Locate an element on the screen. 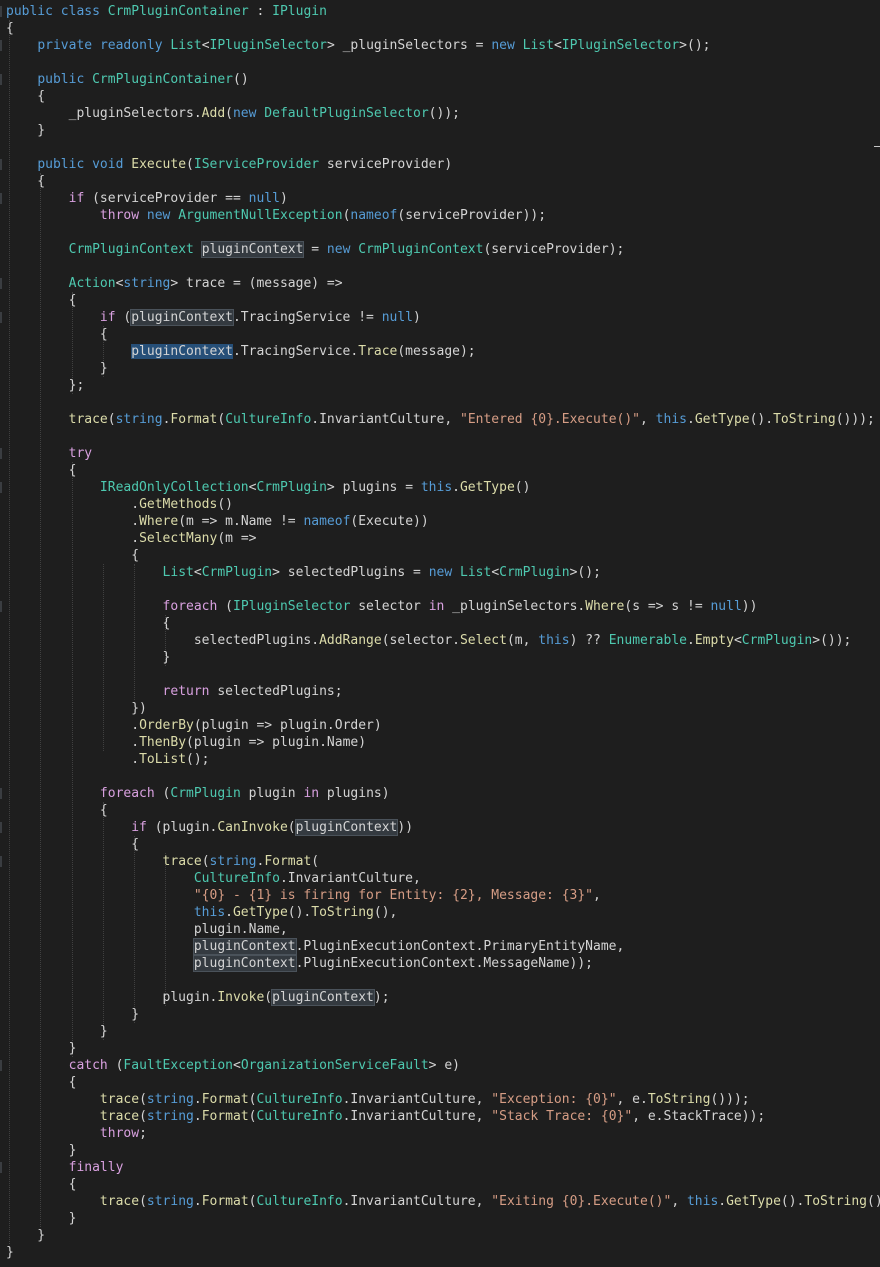 The width and height of the screenshot is (880, 1267). code-token: DefaultPluginSelector is located at coordinates (346, 113).